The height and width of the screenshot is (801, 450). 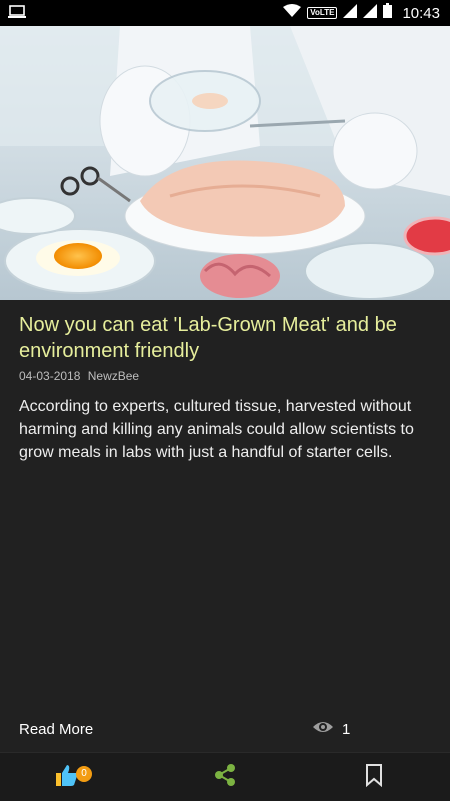 What do you see at coordinates (17, 14) in the screenshot?
I see `screen-cast-icon` at bounding box center [17, 14].